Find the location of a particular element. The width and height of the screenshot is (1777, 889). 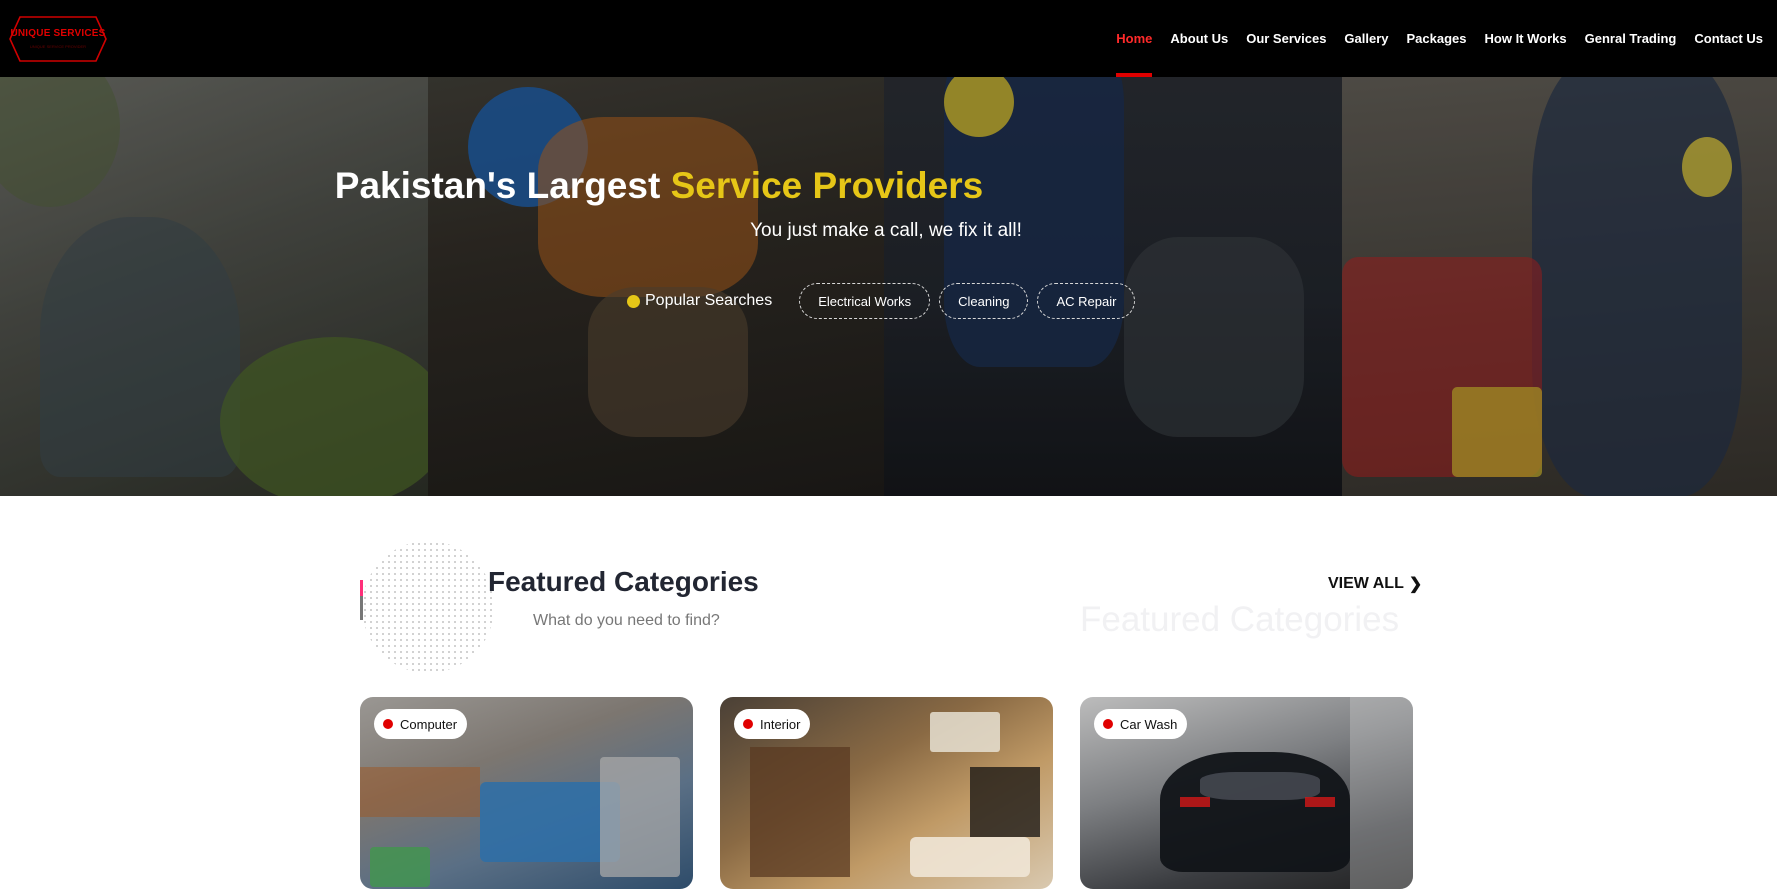

hero-title: Pakistan's Largest Service Providers is located at coordinates (659, 185).